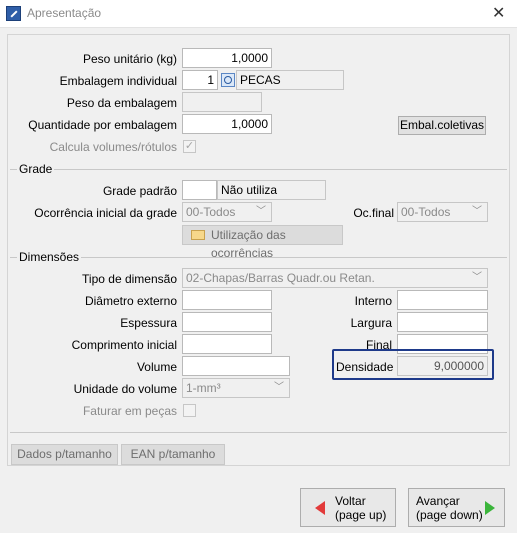 The image size is (517, 533). What do you see at coordinates (173, 454) in the screenshot?
I see `ean-tamanho-button: EAN p/tamanho` at bounding box center [173, 454].